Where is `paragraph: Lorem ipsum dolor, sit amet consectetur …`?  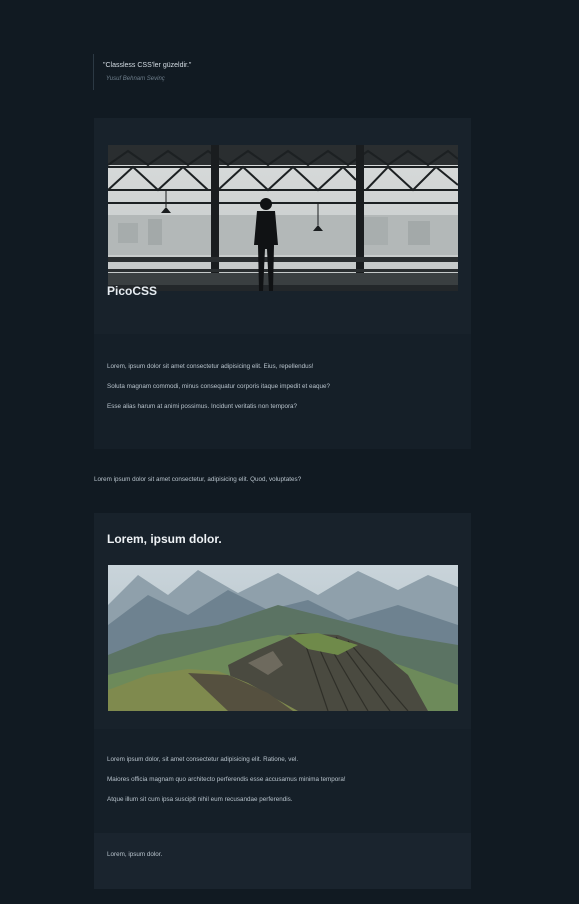
paragraph: Lorem ipsum dolor, sit amet consectetur … is located at coordinates (203, 759).